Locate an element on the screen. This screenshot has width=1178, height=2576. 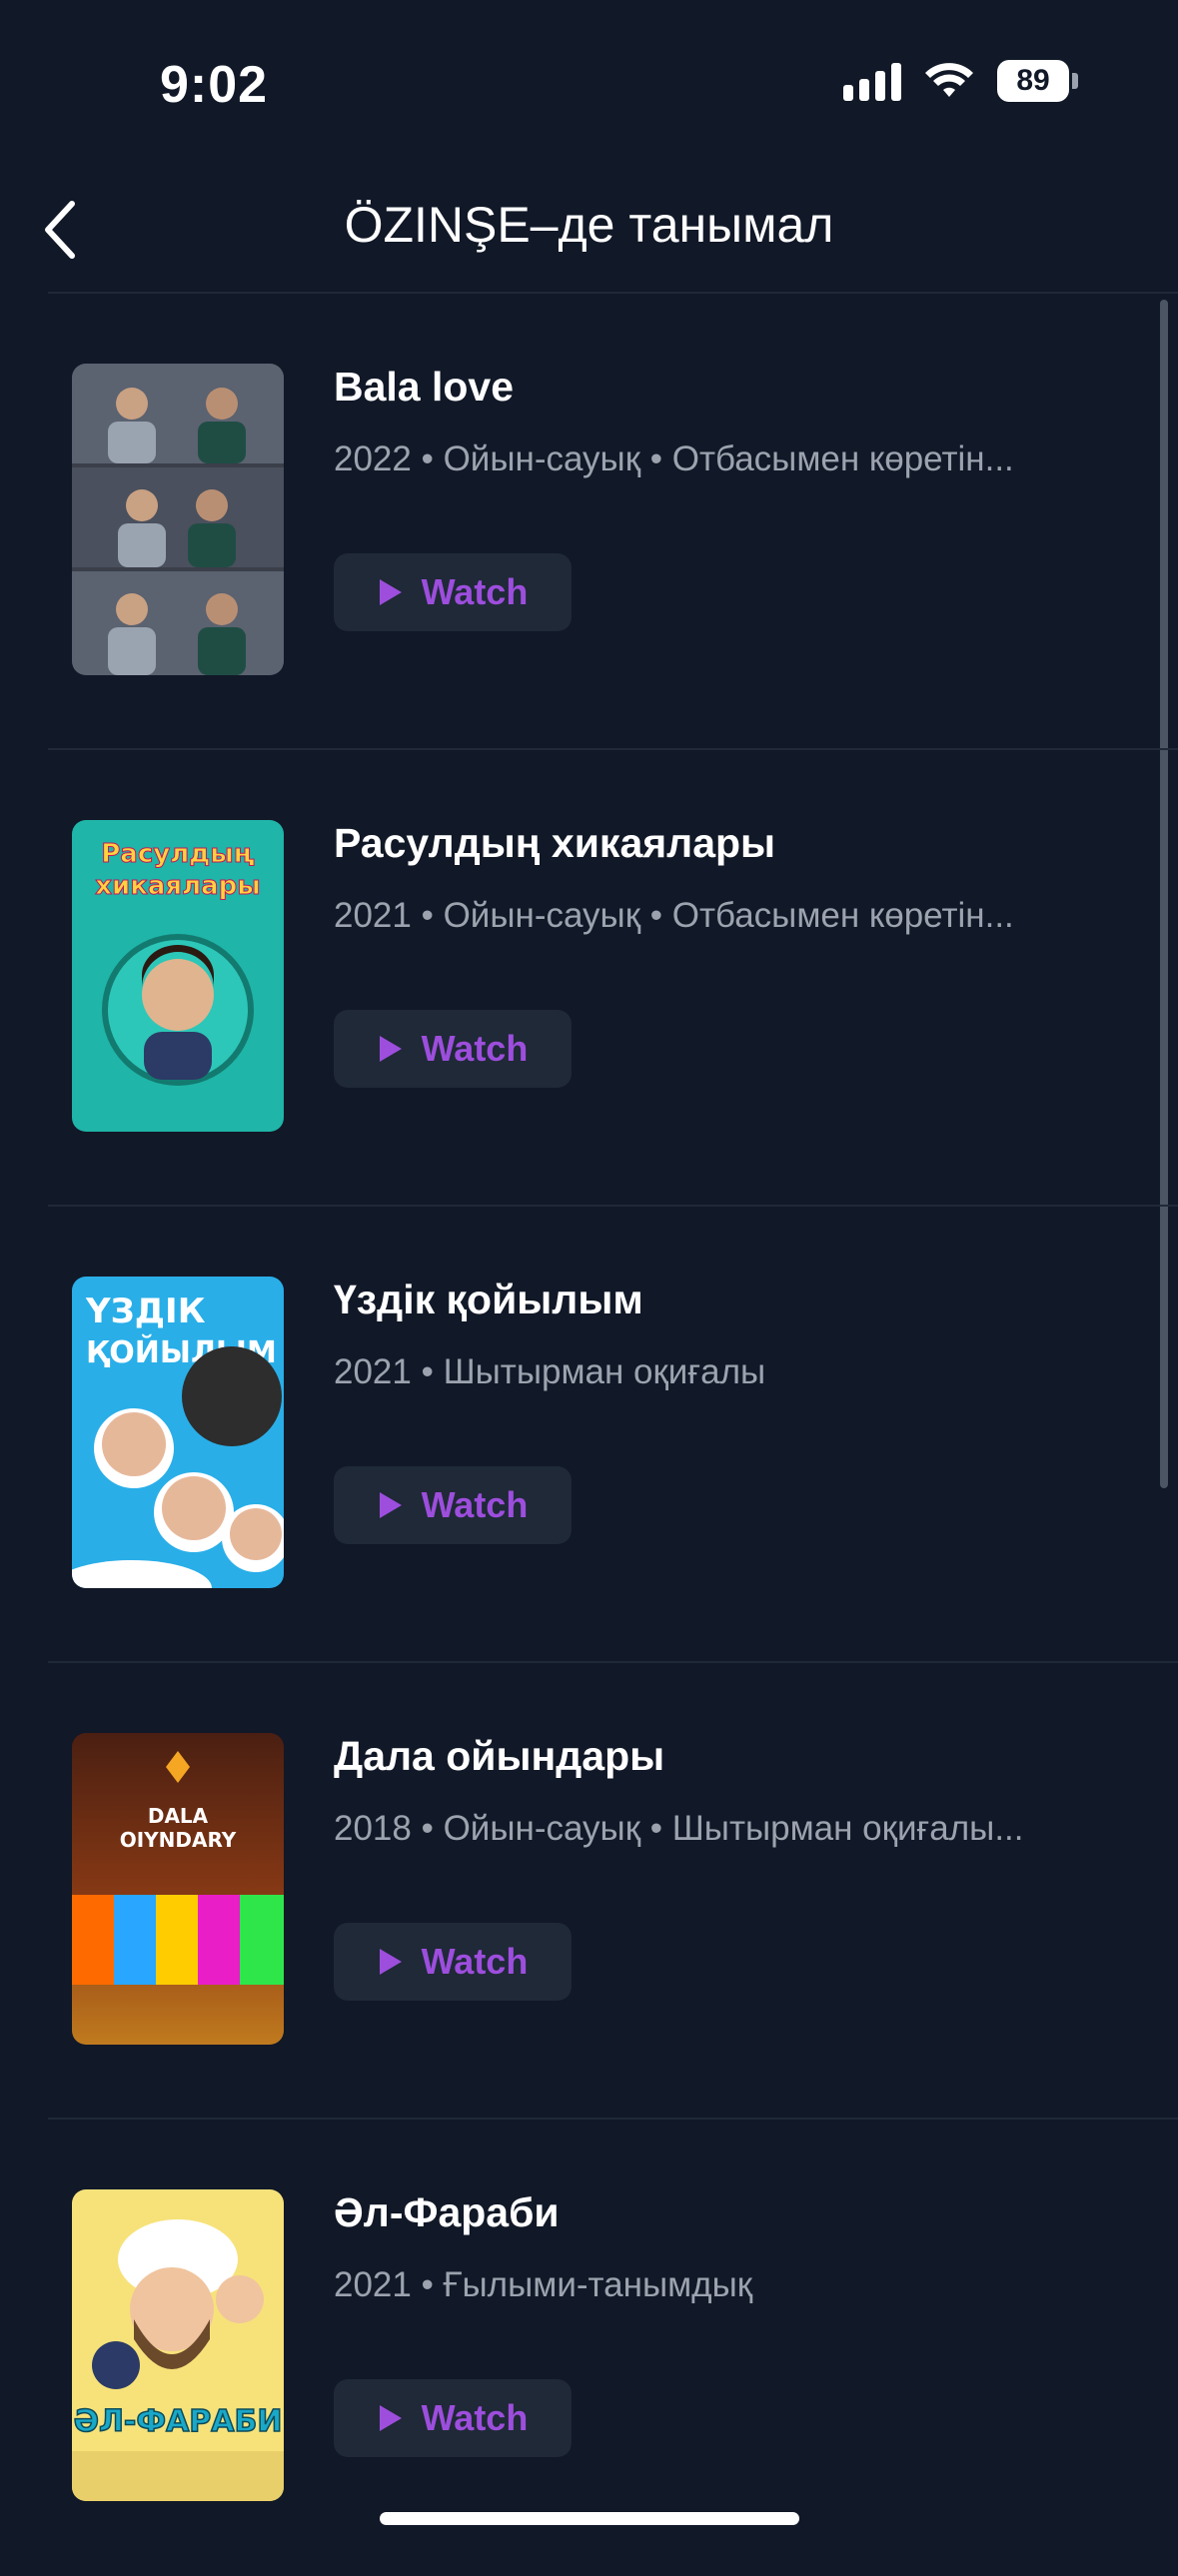
poster-uzdik: ҮЗДІК ҚОЙЫЛЫМ is located at coordinates (178, 1433).